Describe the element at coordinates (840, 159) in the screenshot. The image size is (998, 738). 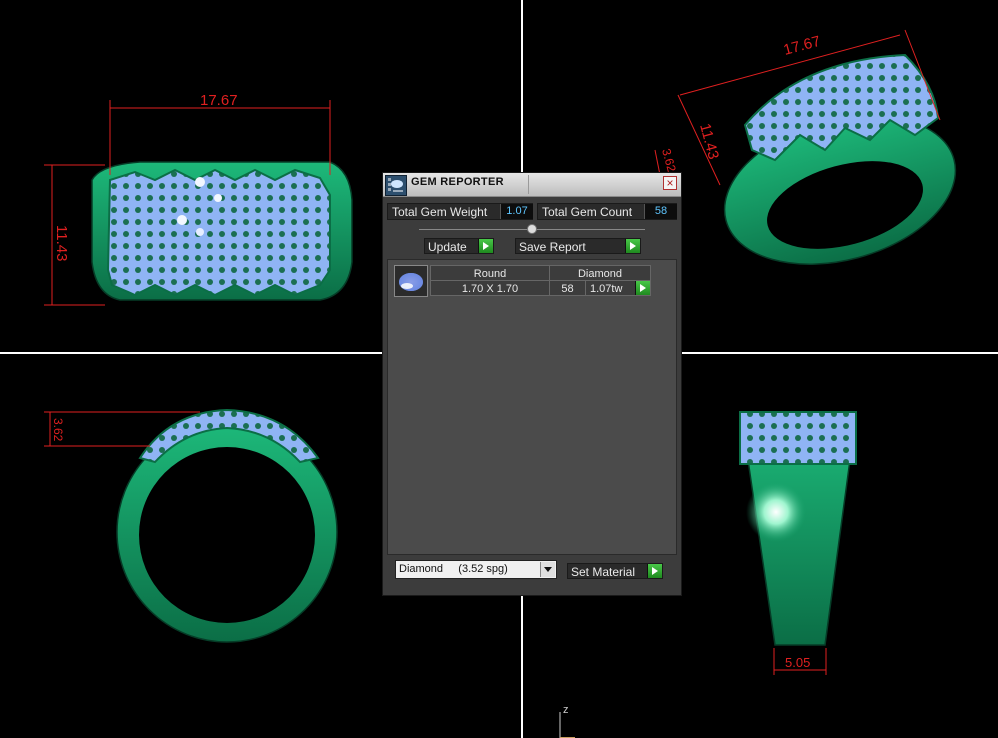
I see `ring-perspective-view` at that location.